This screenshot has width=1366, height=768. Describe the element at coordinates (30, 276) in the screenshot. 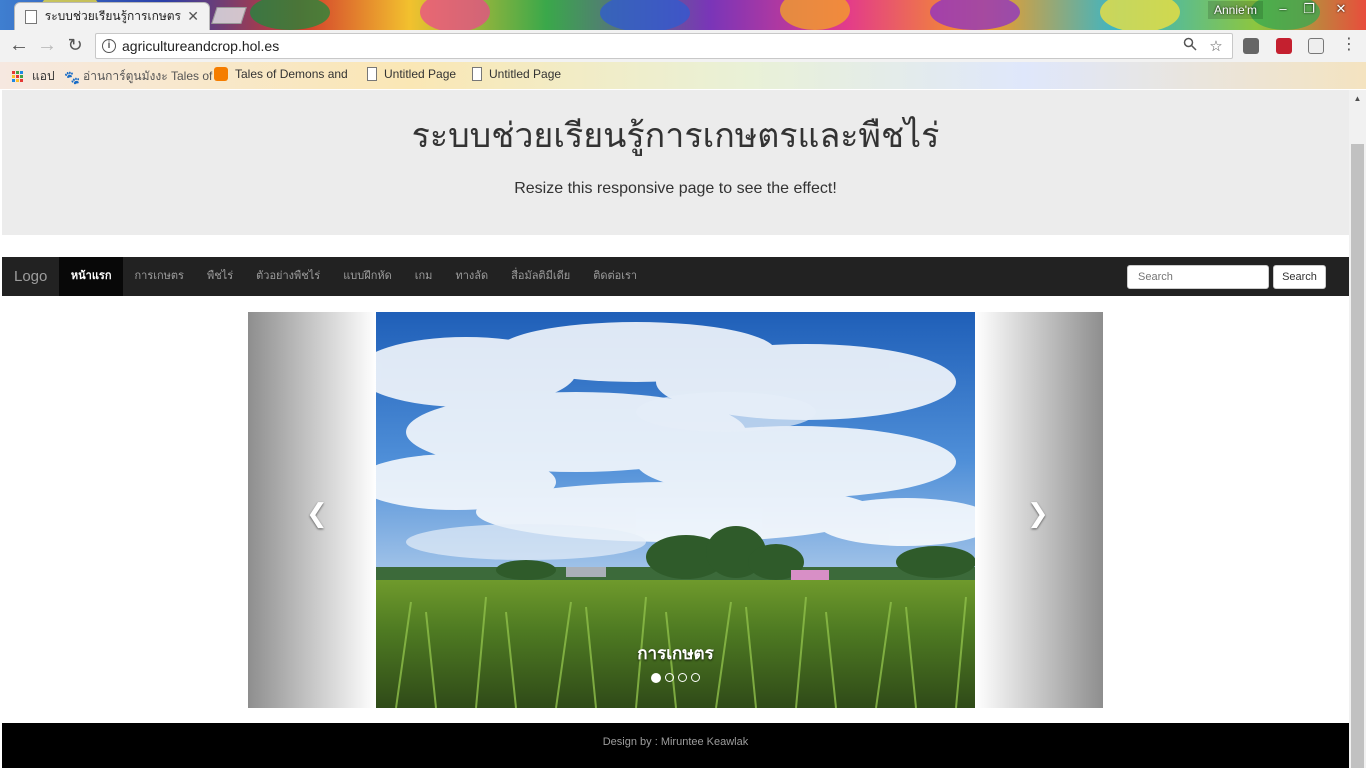

I see `navbar-brand: Logo` at that location.